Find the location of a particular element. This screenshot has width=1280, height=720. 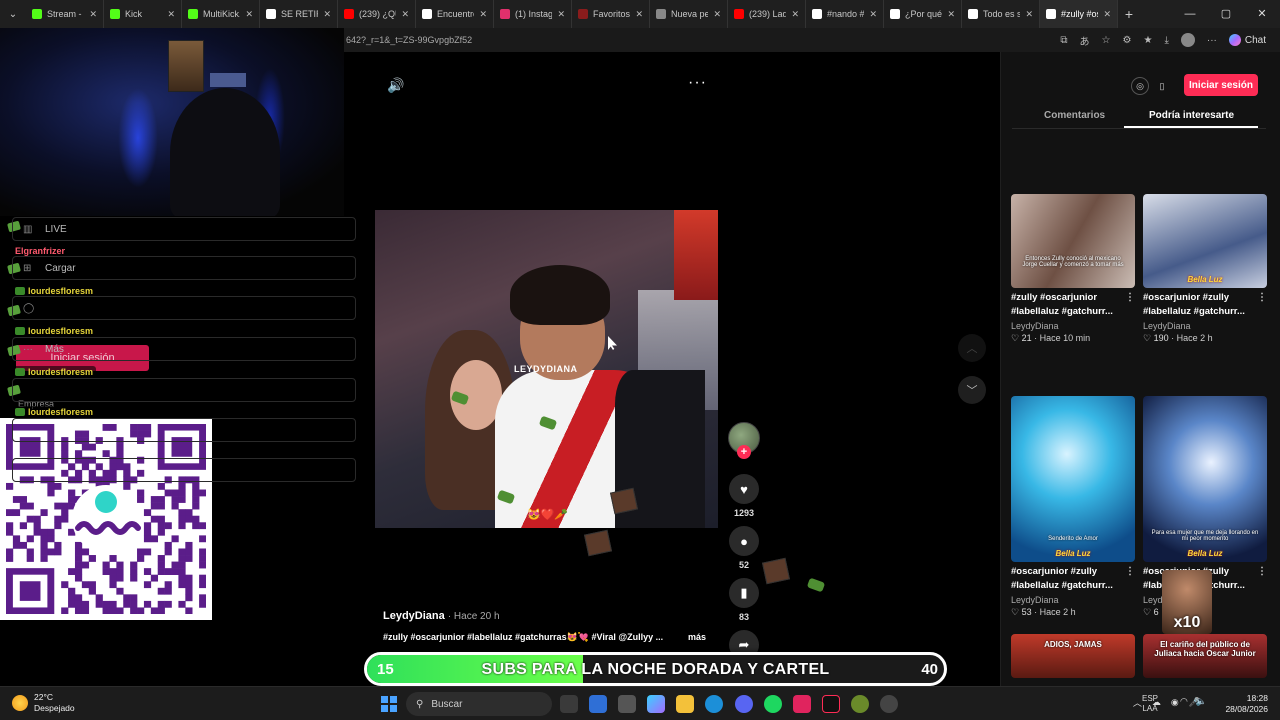

copilot-chat-button: Chat is located at coordinates (1247, 40).